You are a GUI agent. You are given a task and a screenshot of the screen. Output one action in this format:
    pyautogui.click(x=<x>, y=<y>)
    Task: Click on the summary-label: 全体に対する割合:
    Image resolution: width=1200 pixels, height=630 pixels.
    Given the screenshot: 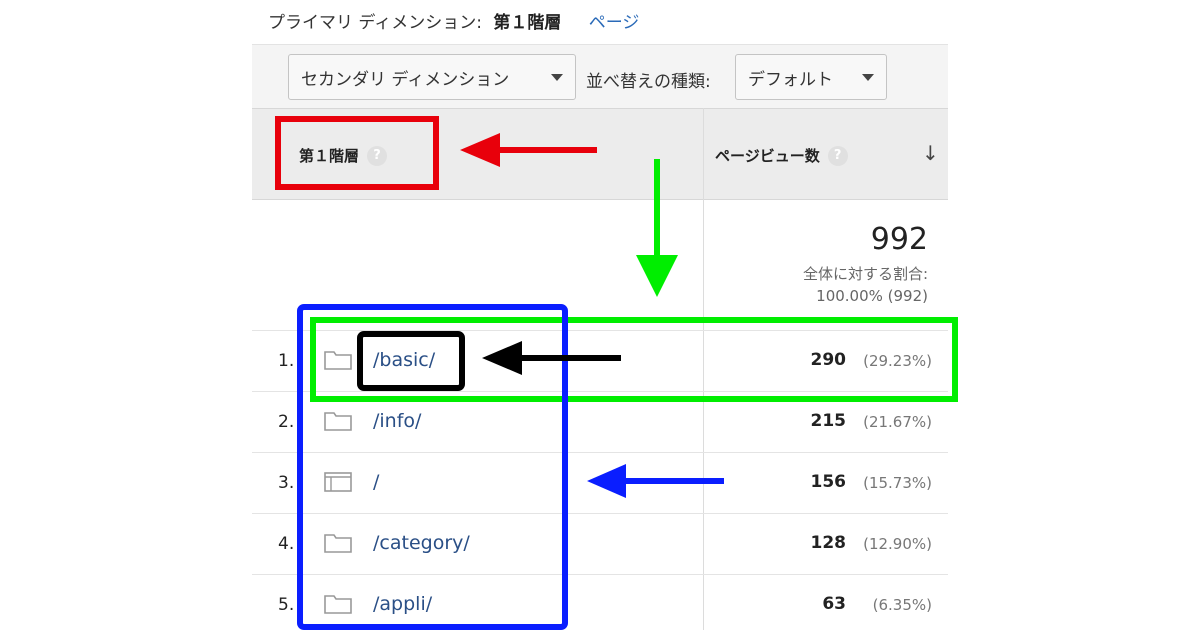 What is the action you would take?
    pyautogui.click(x=865, y=274)
    